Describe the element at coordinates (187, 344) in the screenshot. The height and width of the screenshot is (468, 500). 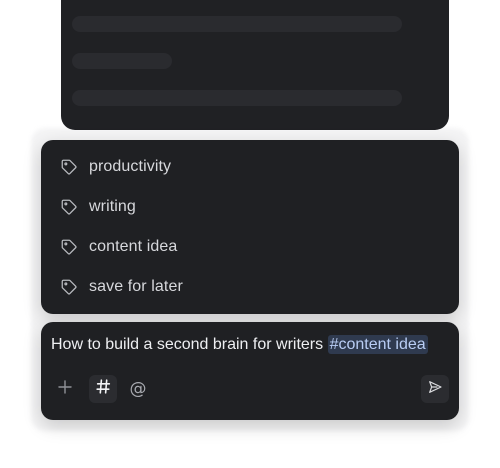
I see `composer-text: How to build a second brain for writers` at that location.